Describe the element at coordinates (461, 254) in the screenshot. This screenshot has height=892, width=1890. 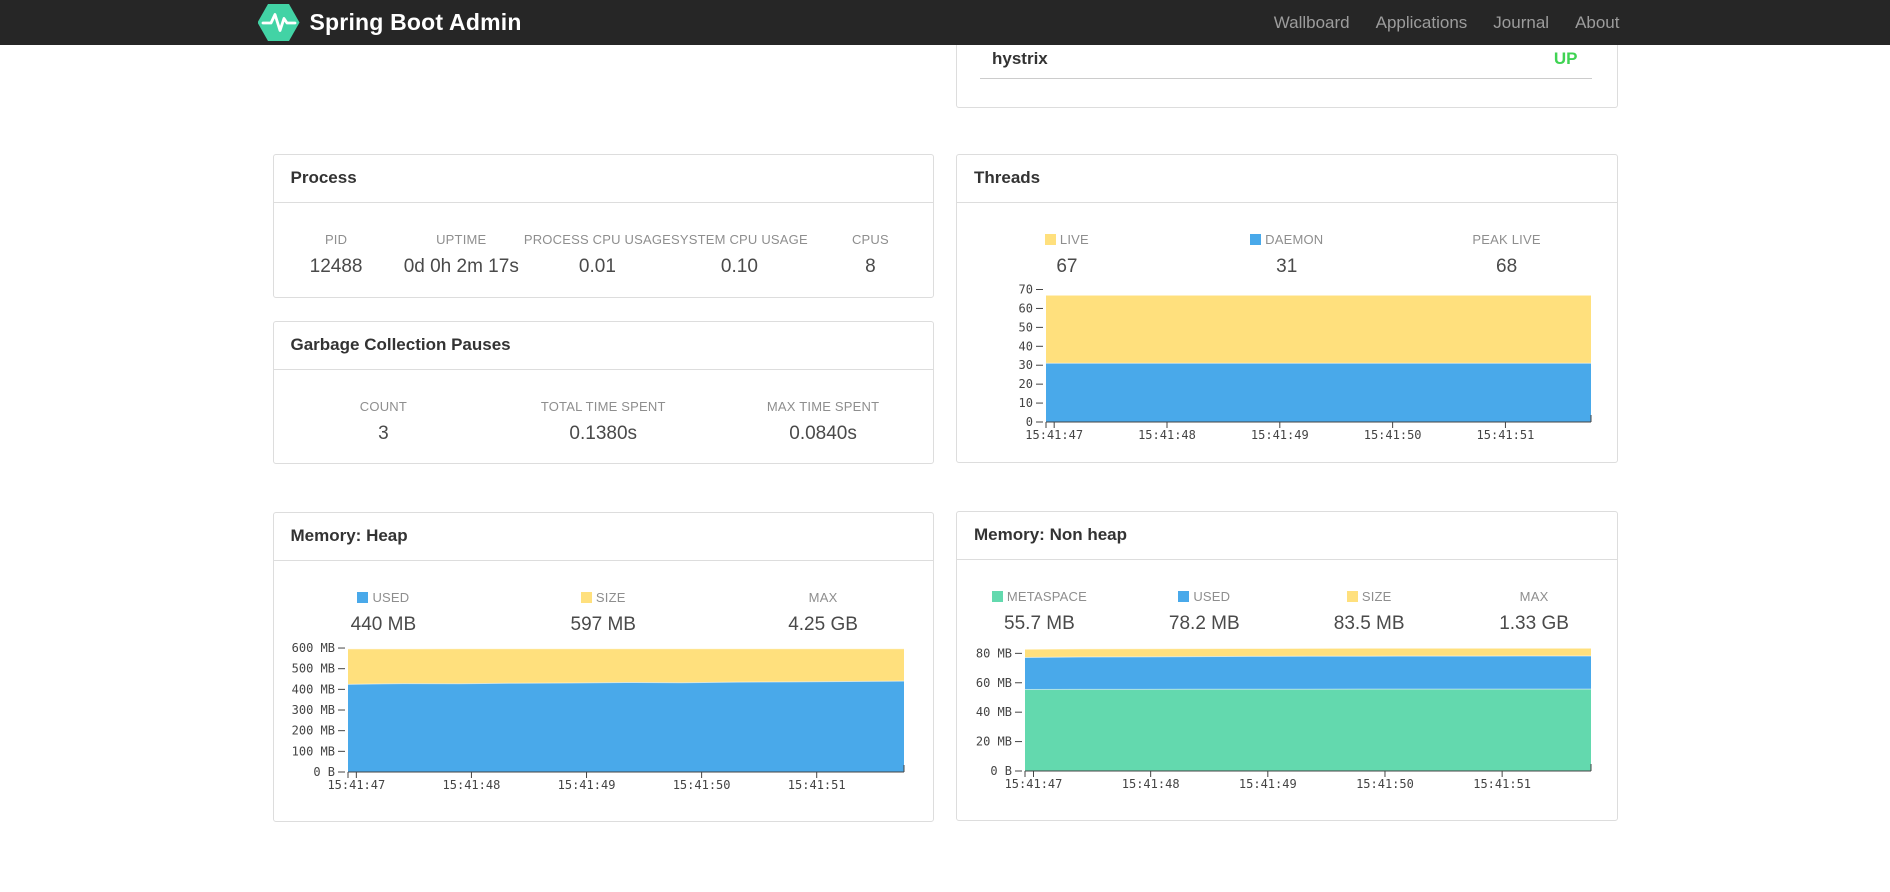
I see `stat-column: UPTIME 0d 0h 2m 17s` at that location.